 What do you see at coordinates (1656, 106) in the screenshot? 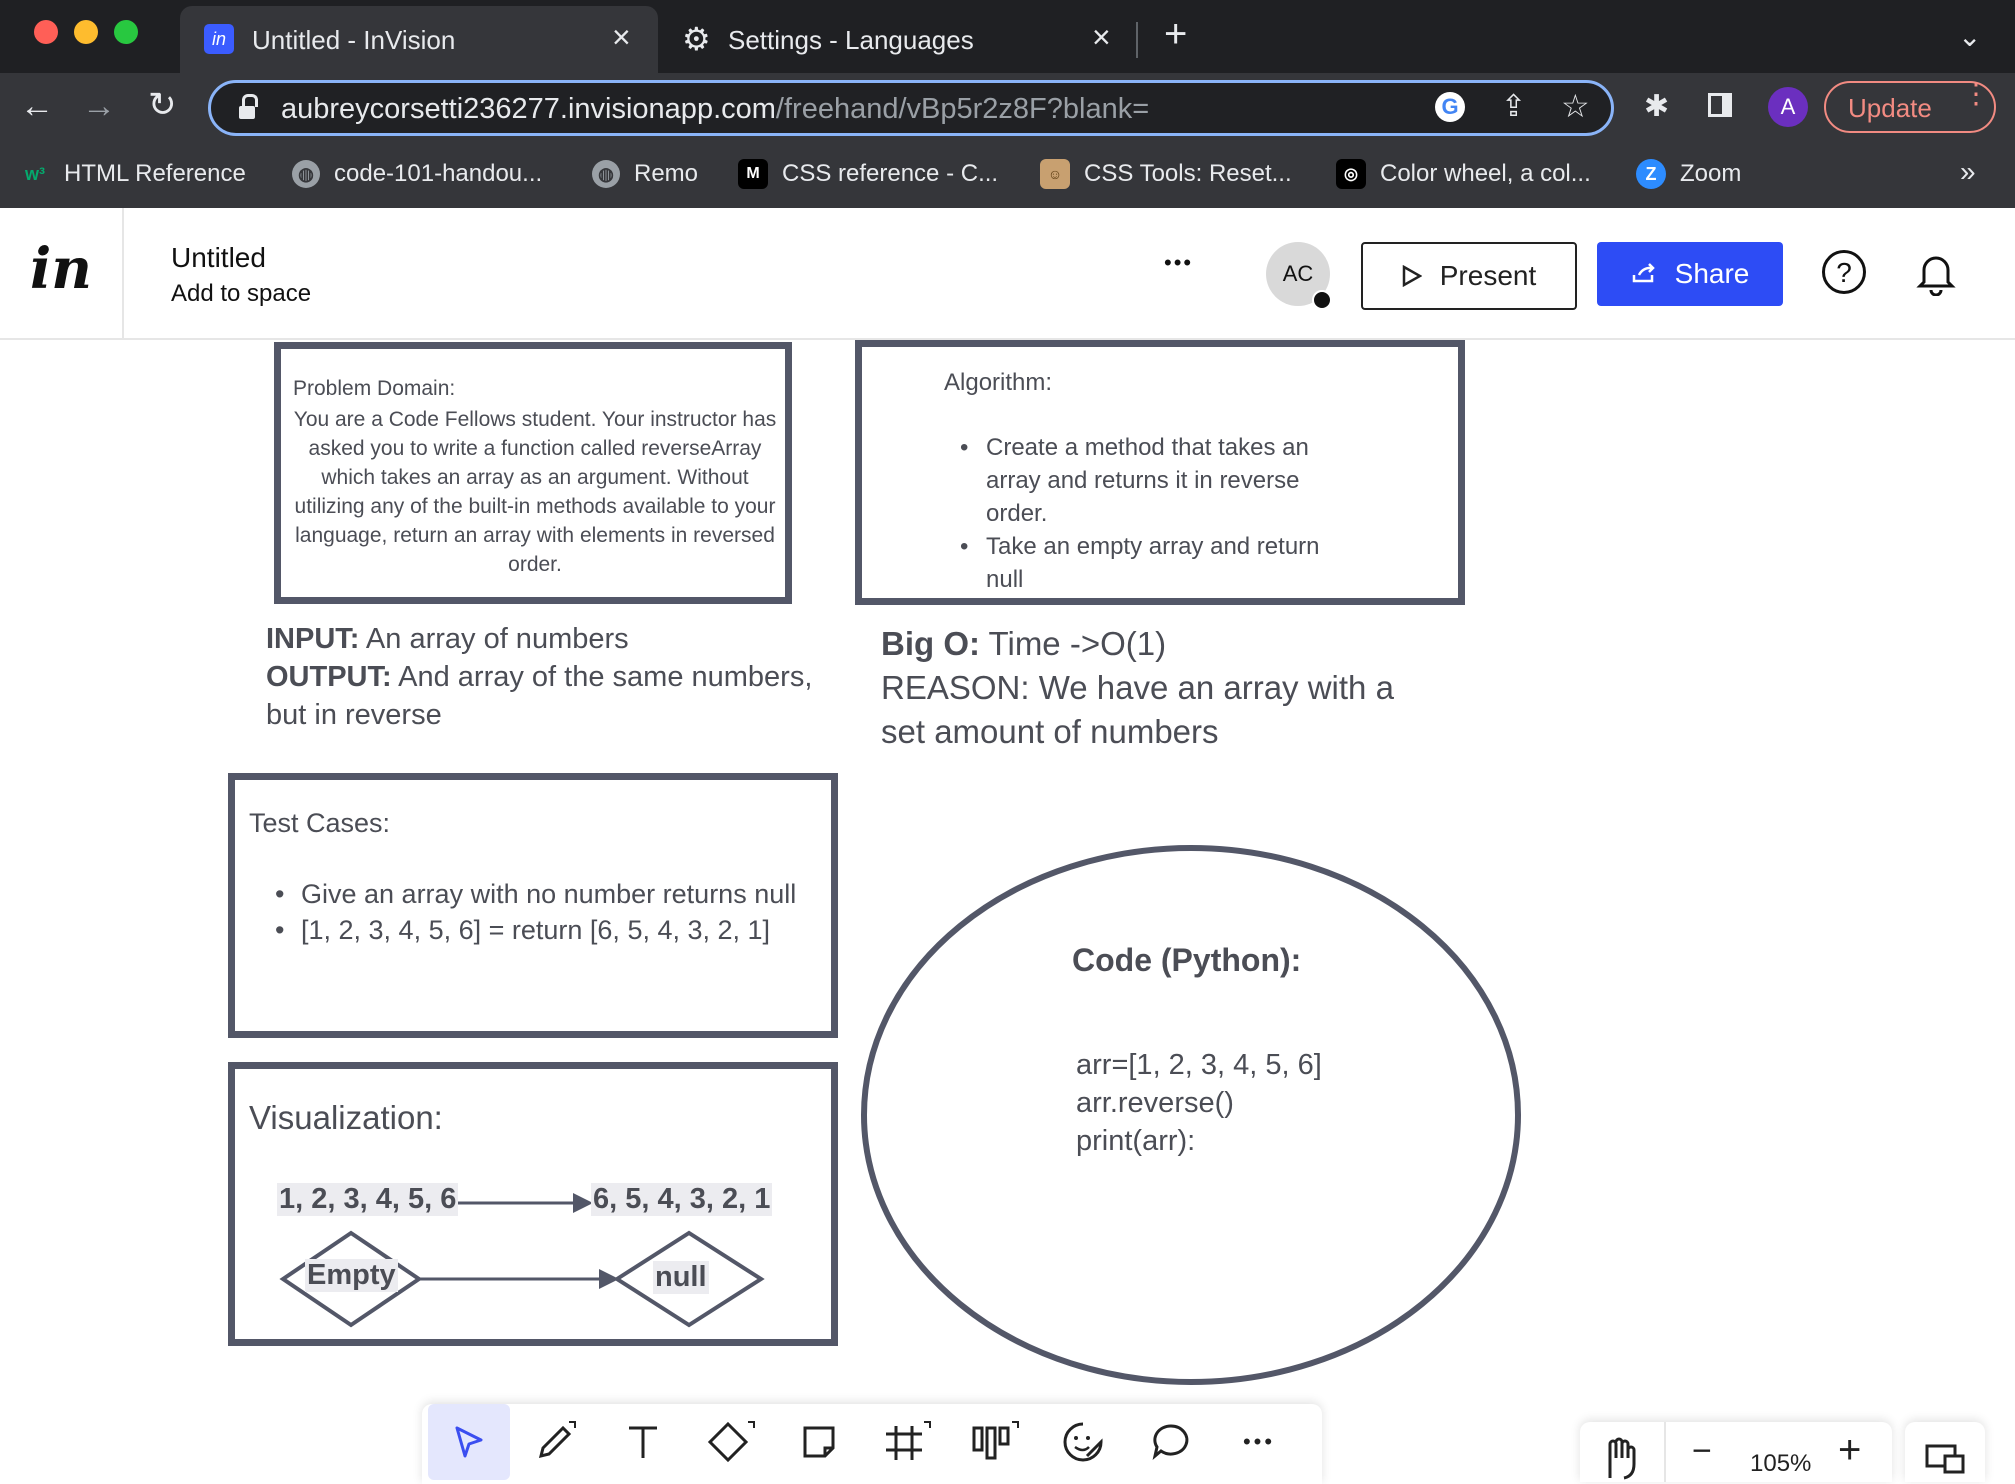
I see `extensions-icon: ✱` at bounding box center [1656, 106].